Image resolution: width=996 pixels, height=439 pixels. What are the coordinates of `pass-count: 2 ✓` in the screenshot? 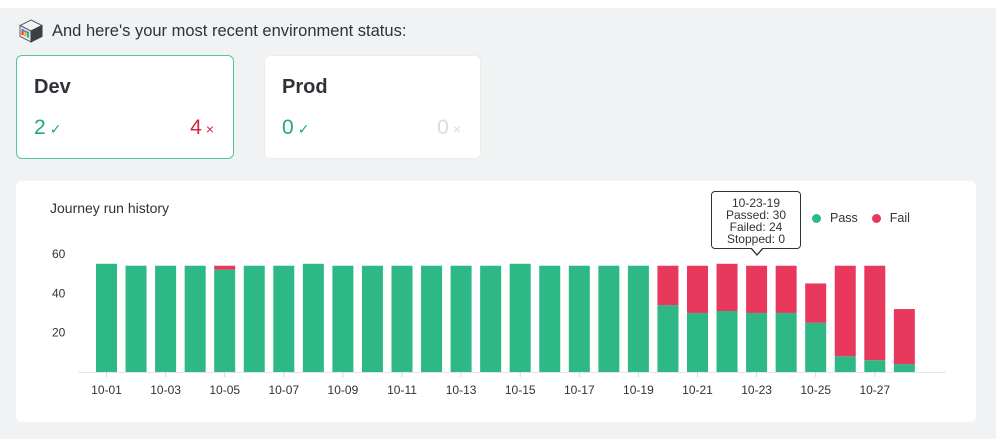 It's located at (47, 128).